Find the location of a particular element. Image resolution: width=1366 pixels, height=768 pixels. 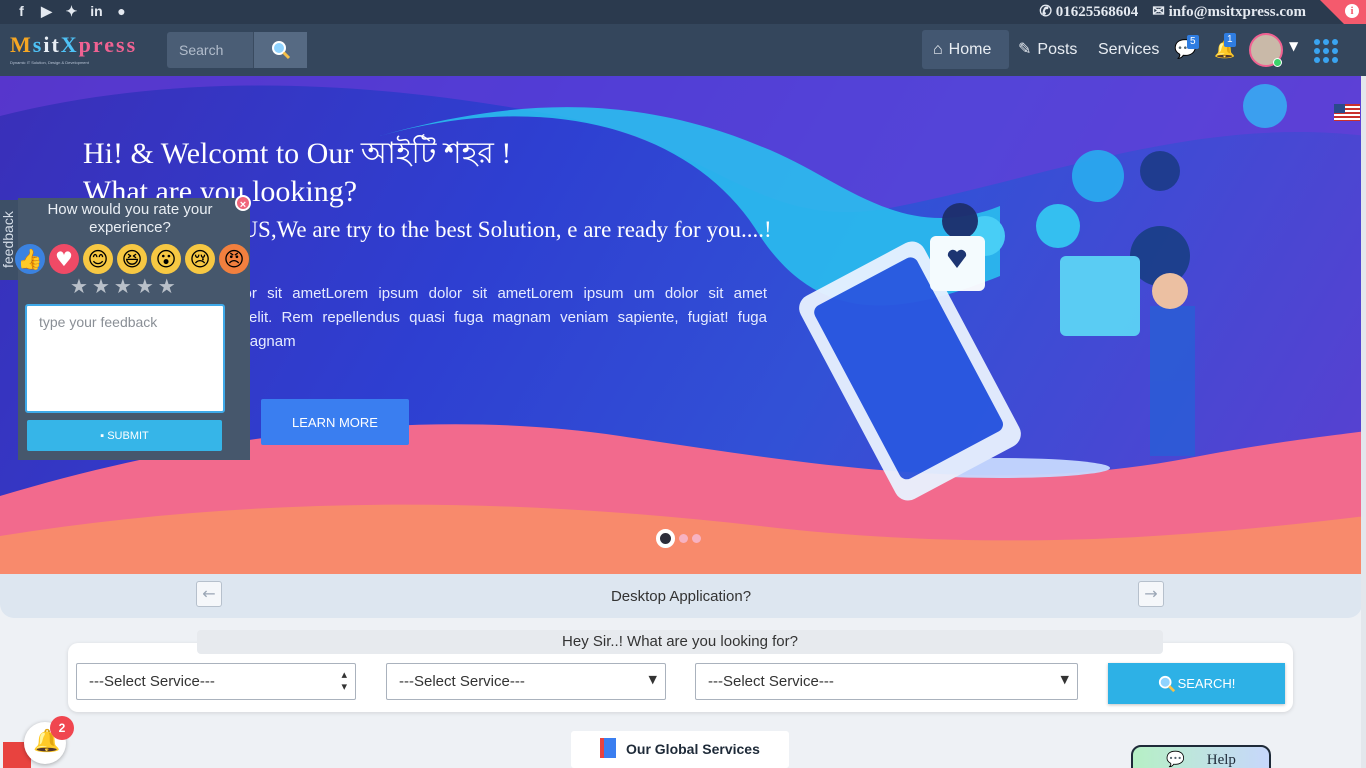

us-flag-icon is located at coordinates (1347, 112).